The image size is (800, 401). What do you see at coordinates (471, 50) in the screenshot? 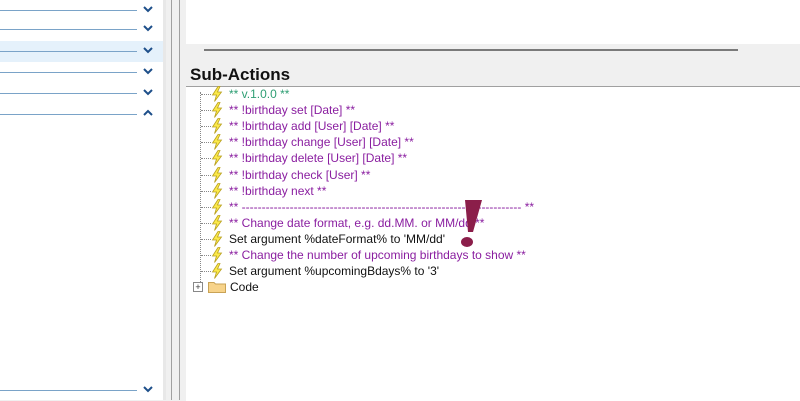
I see `scrollbar-thumb` at bounding box center [471, 50].